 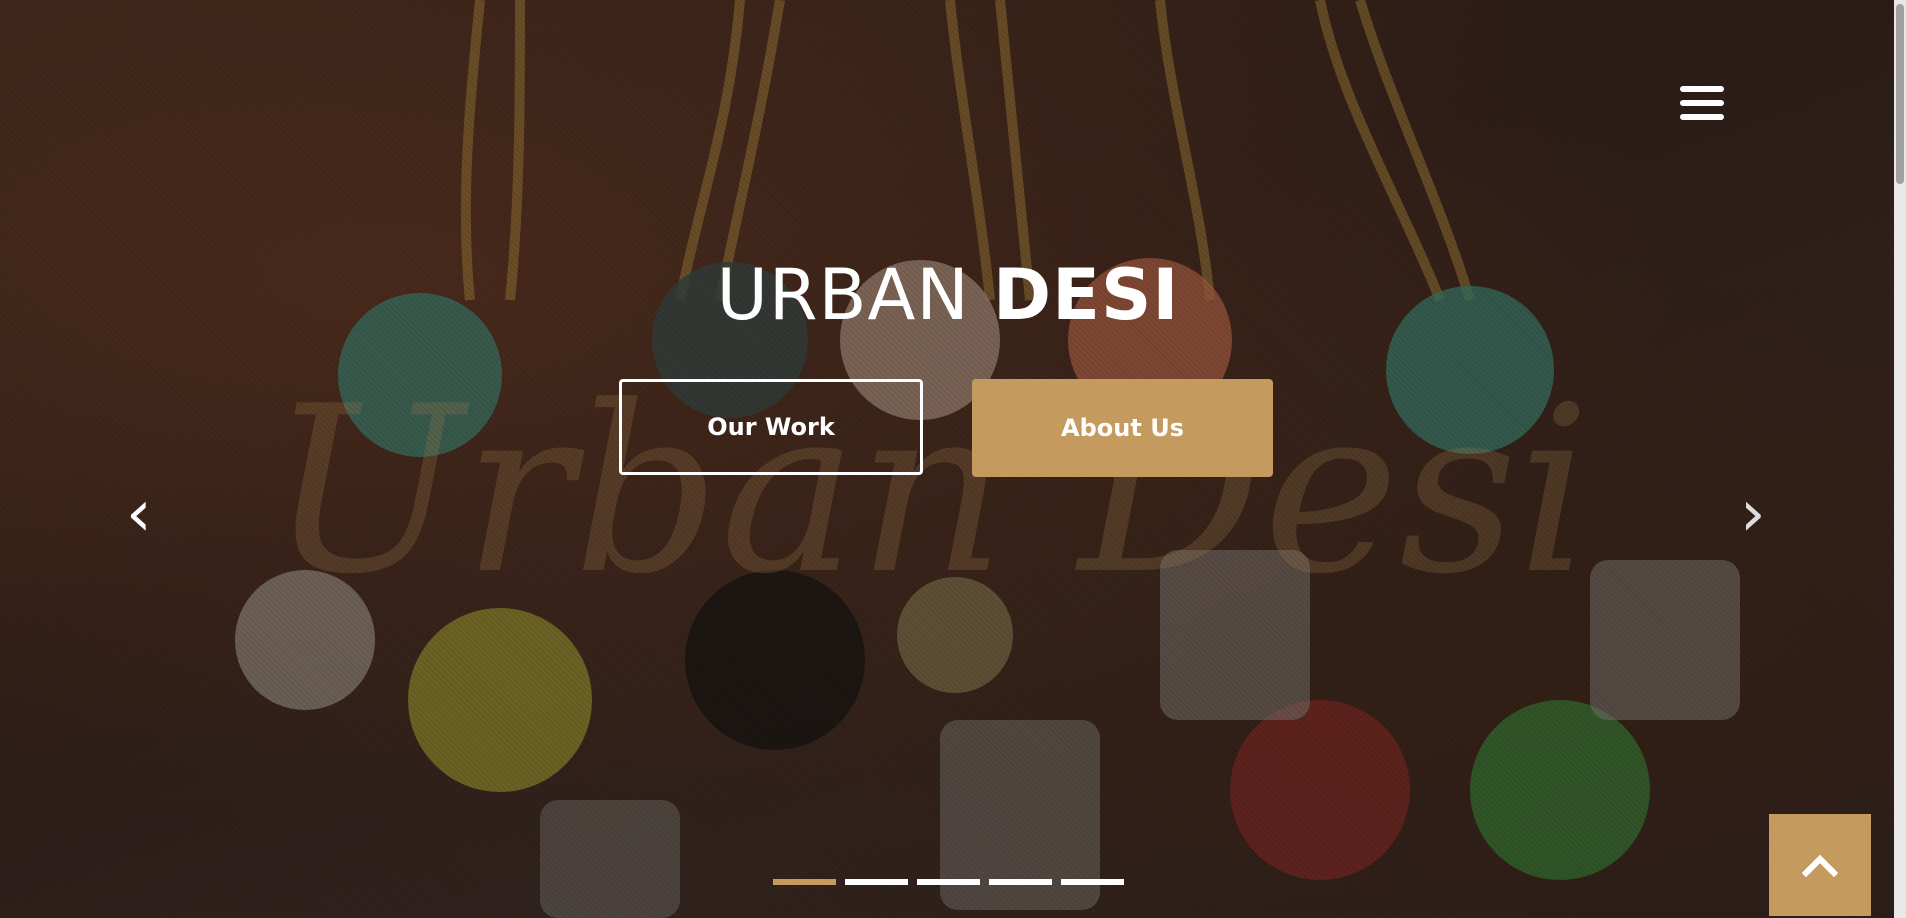 I want to click on carousel-indicators, so click(x=948, y=882).